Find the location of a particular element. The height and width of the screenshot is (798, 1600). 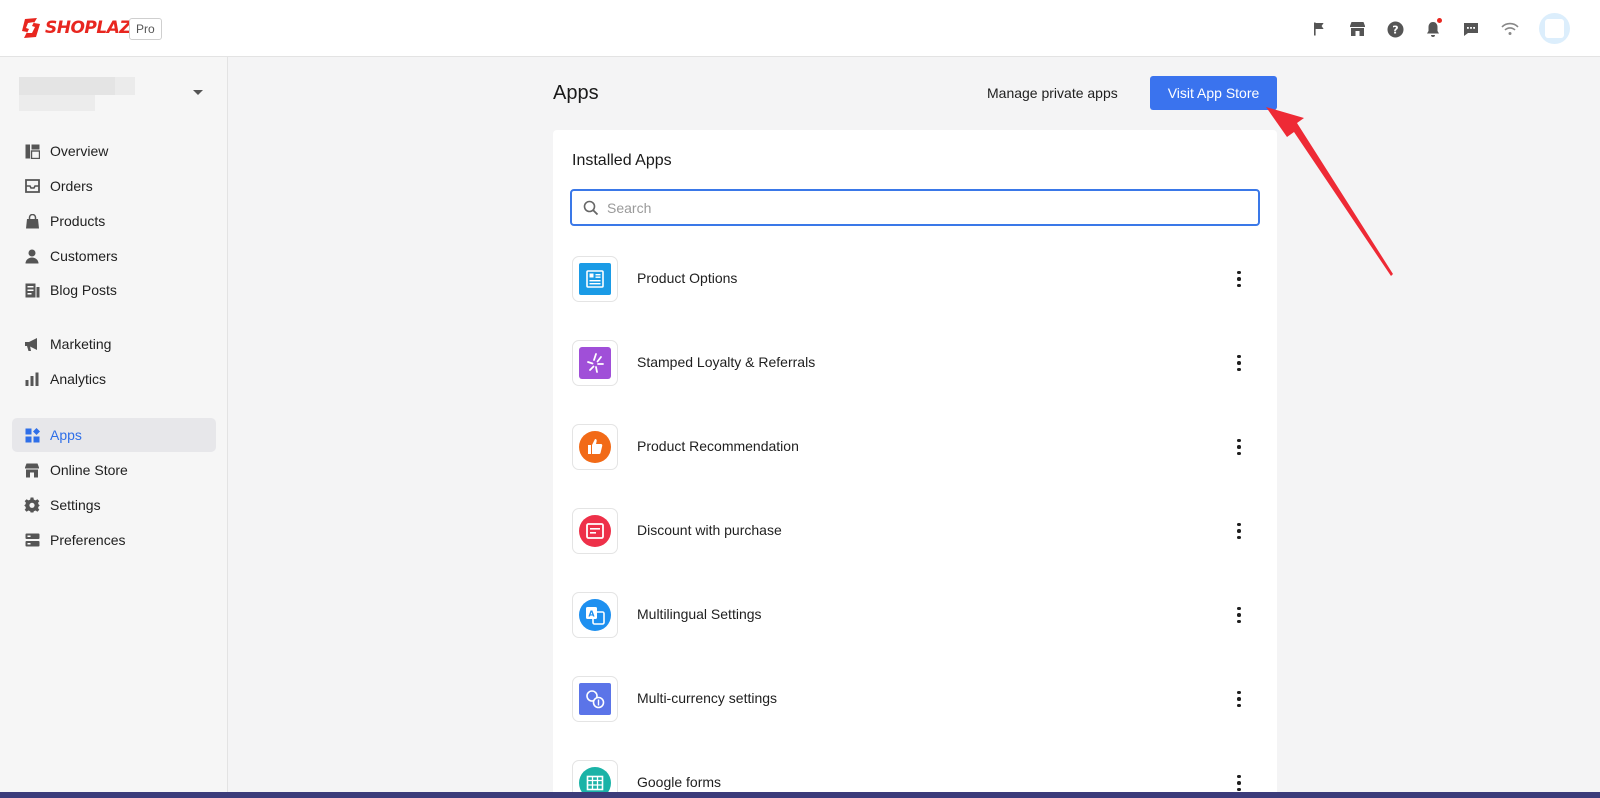

sidebar-item-label: Preferences is located at coordinates (88, 540).